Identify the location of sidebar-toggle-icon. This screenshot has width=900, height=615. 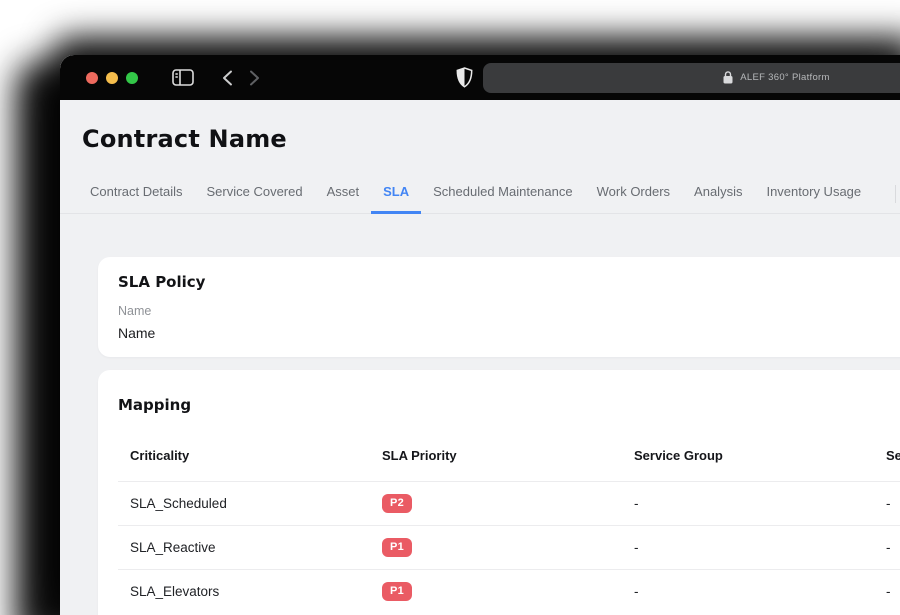
(183, 77).